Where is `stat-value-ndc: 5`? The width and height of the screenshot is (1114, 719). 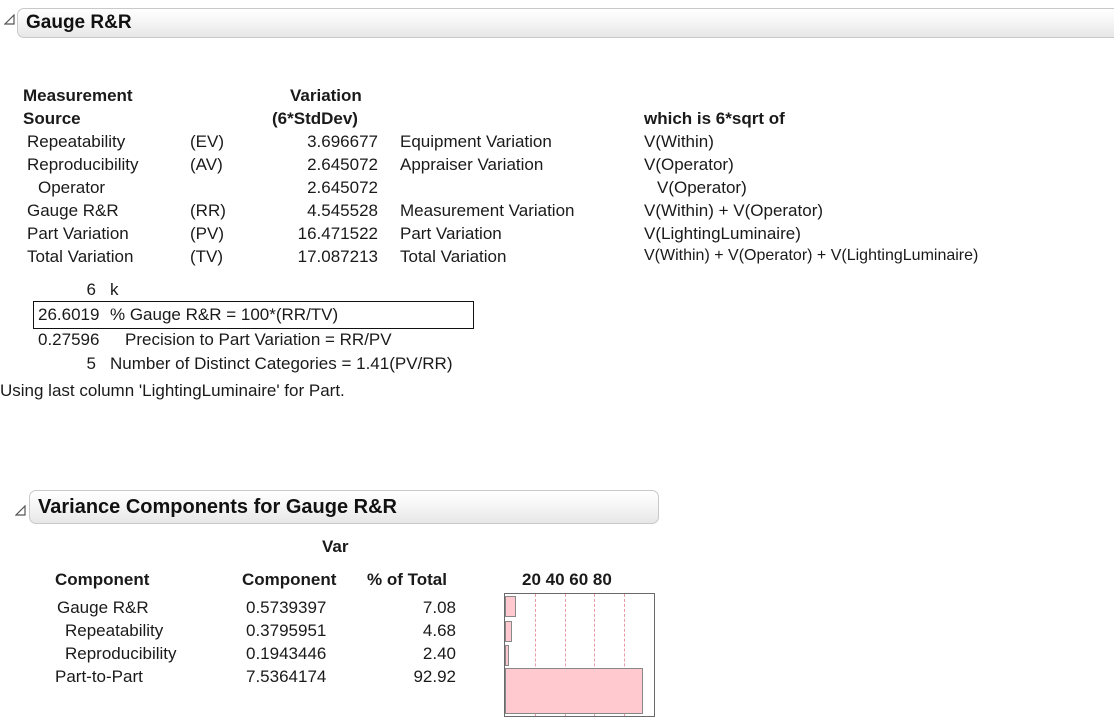 stat-value-ndc: 5 is located at coordinates (91, 363).